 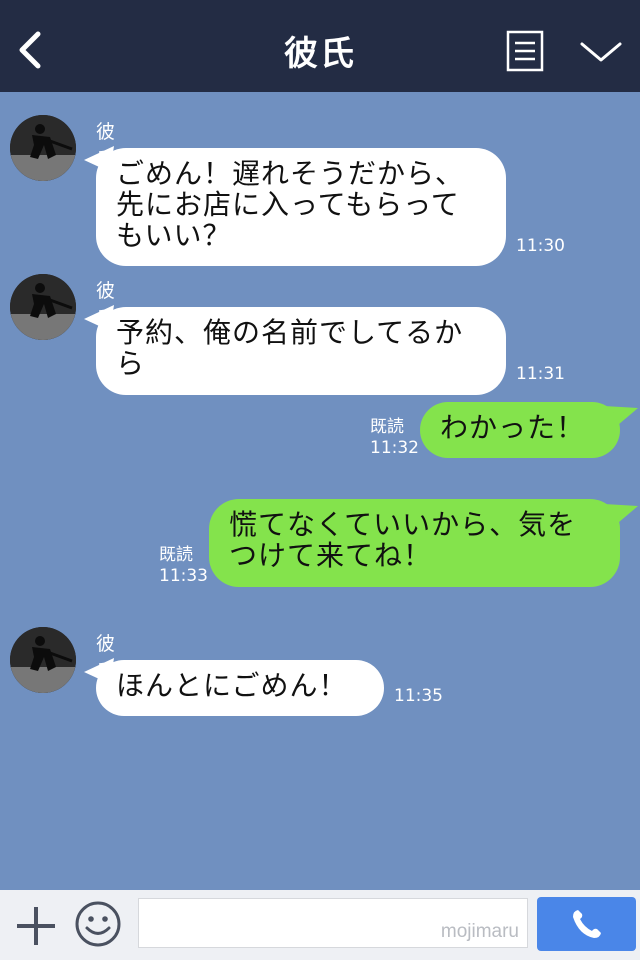 I want to click on plus-icon, so click(x=36, y=926).